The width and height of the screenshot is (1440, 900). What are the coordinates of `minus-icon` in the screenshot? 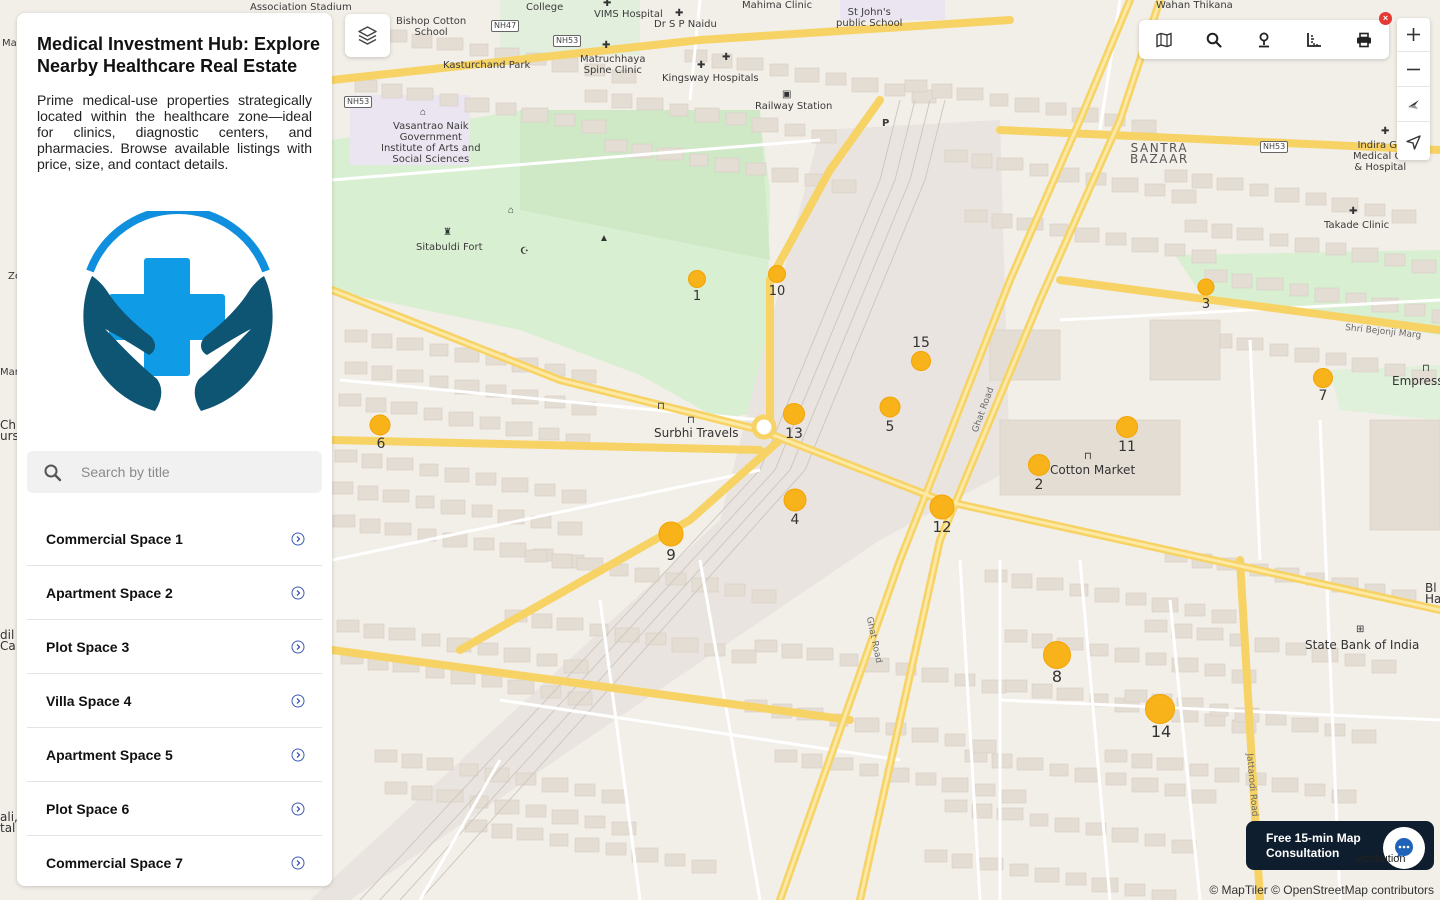 It's located at (1413, 69).